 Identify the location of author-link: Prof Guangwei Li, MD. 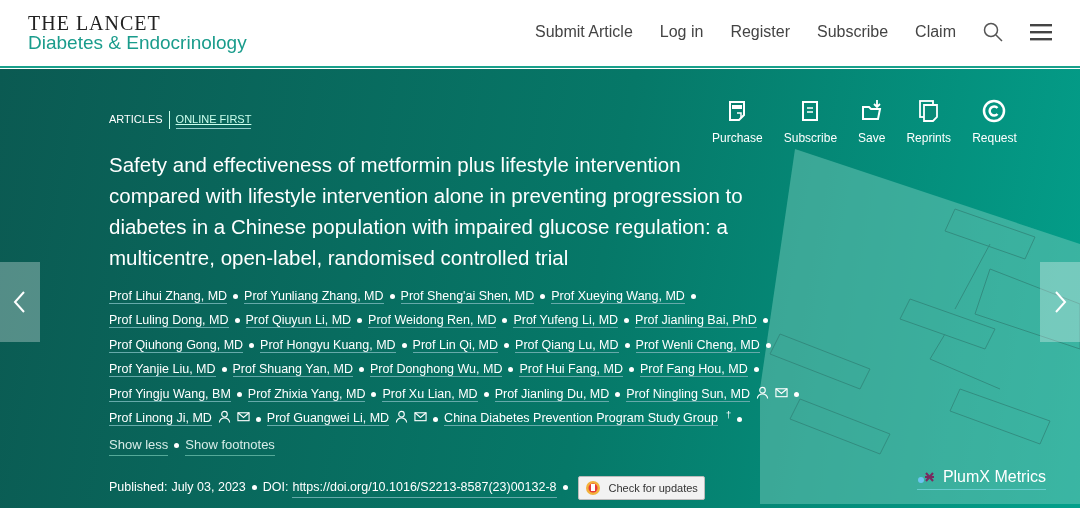
(328, 419).